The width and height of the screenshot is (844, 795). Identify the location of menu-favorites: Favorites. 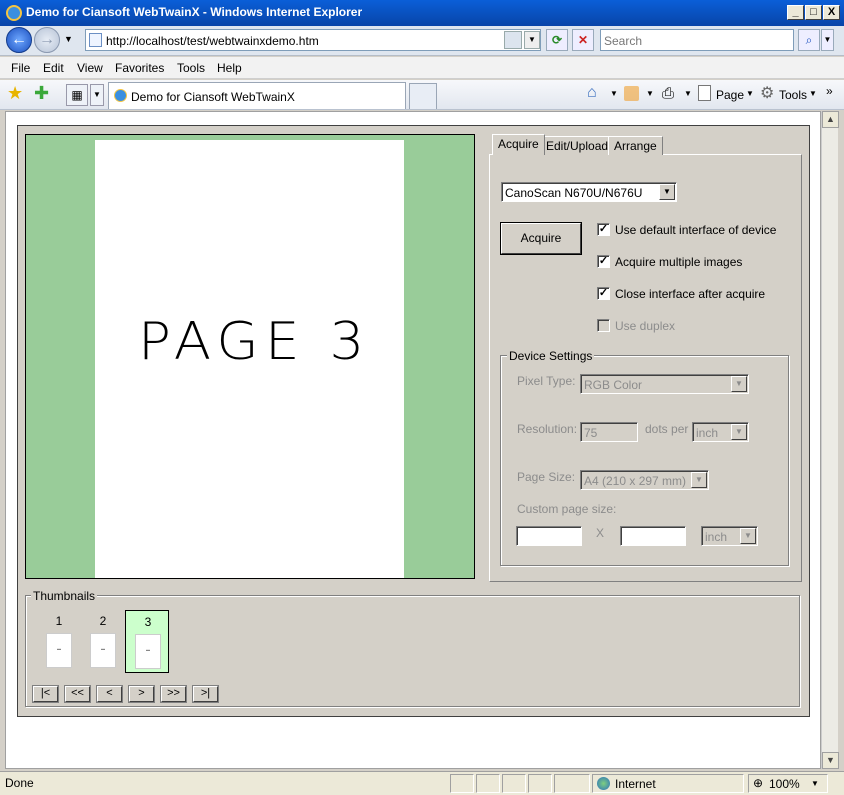
(139, 68).